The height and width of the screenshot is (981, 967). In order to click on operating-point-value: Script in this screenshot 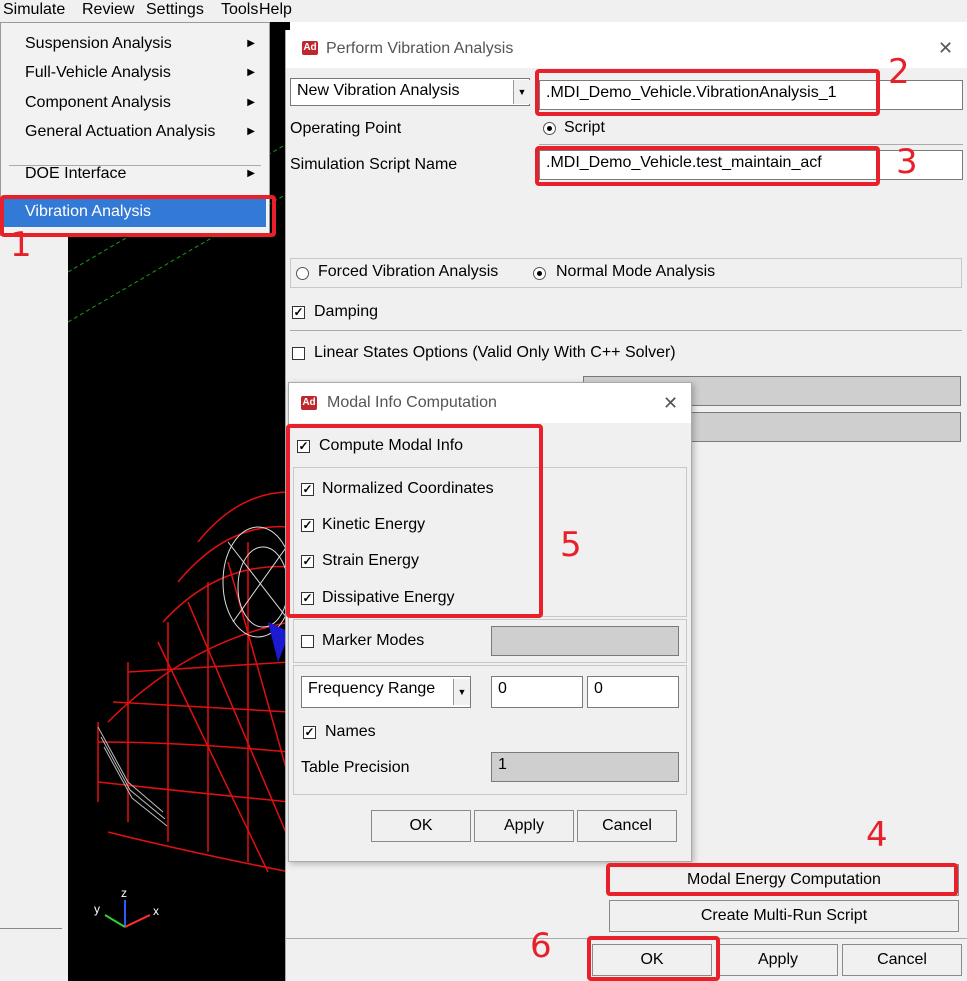, I will do `click(584, 127)`.